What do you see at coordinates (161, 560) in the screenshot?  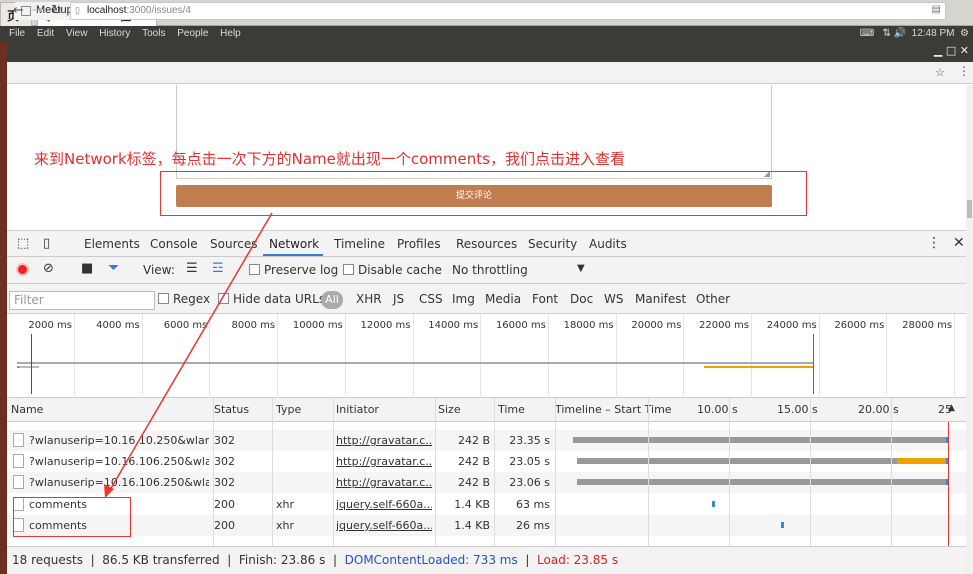 I see `transferred: 86.5 KB transferred` at bounding box center [161, 560].